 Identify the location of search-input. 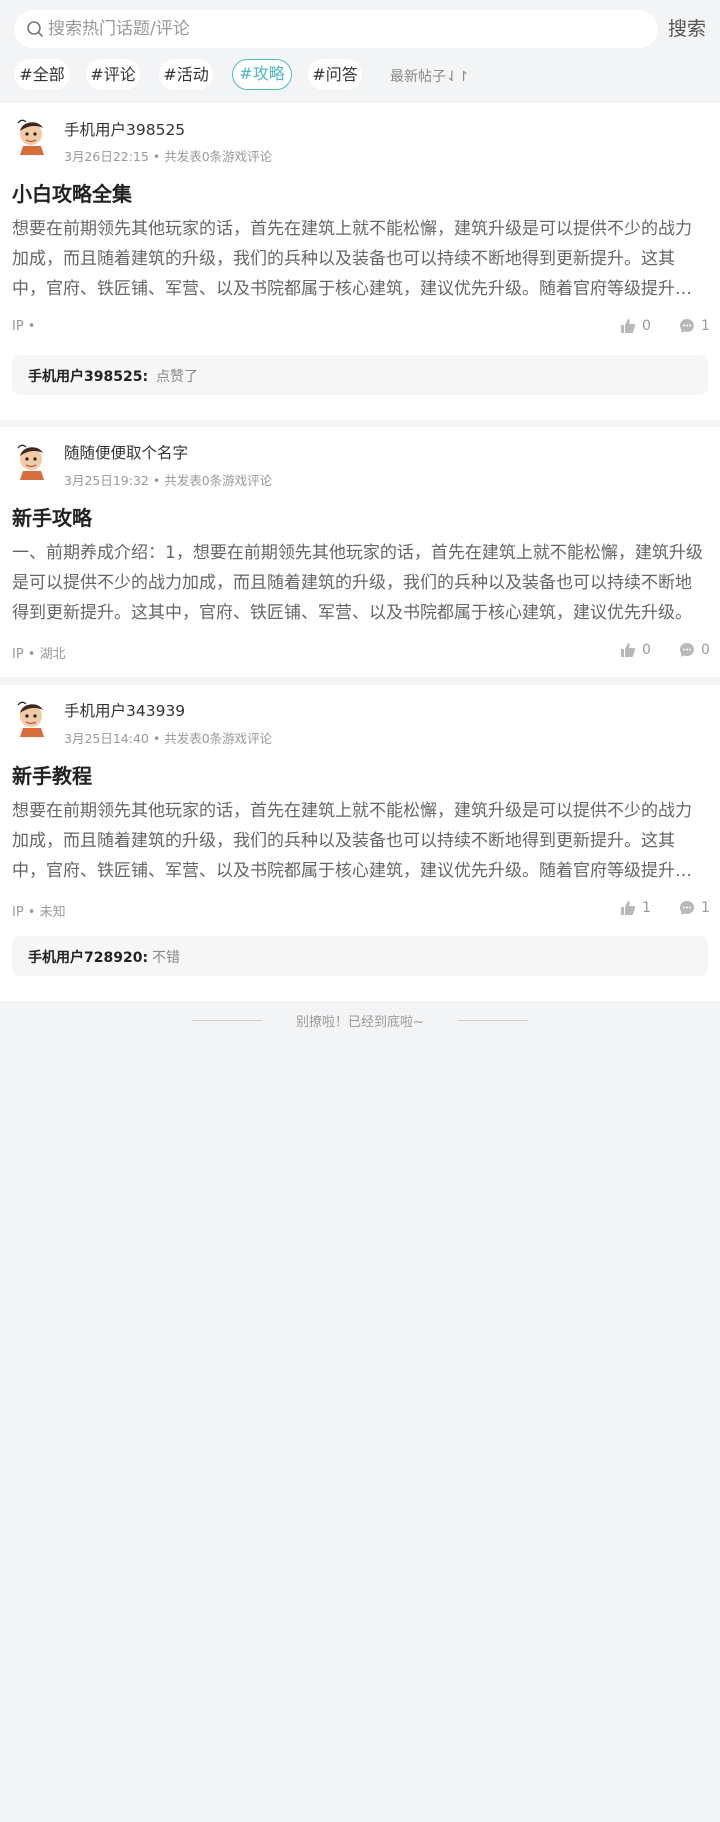
(348, 29).